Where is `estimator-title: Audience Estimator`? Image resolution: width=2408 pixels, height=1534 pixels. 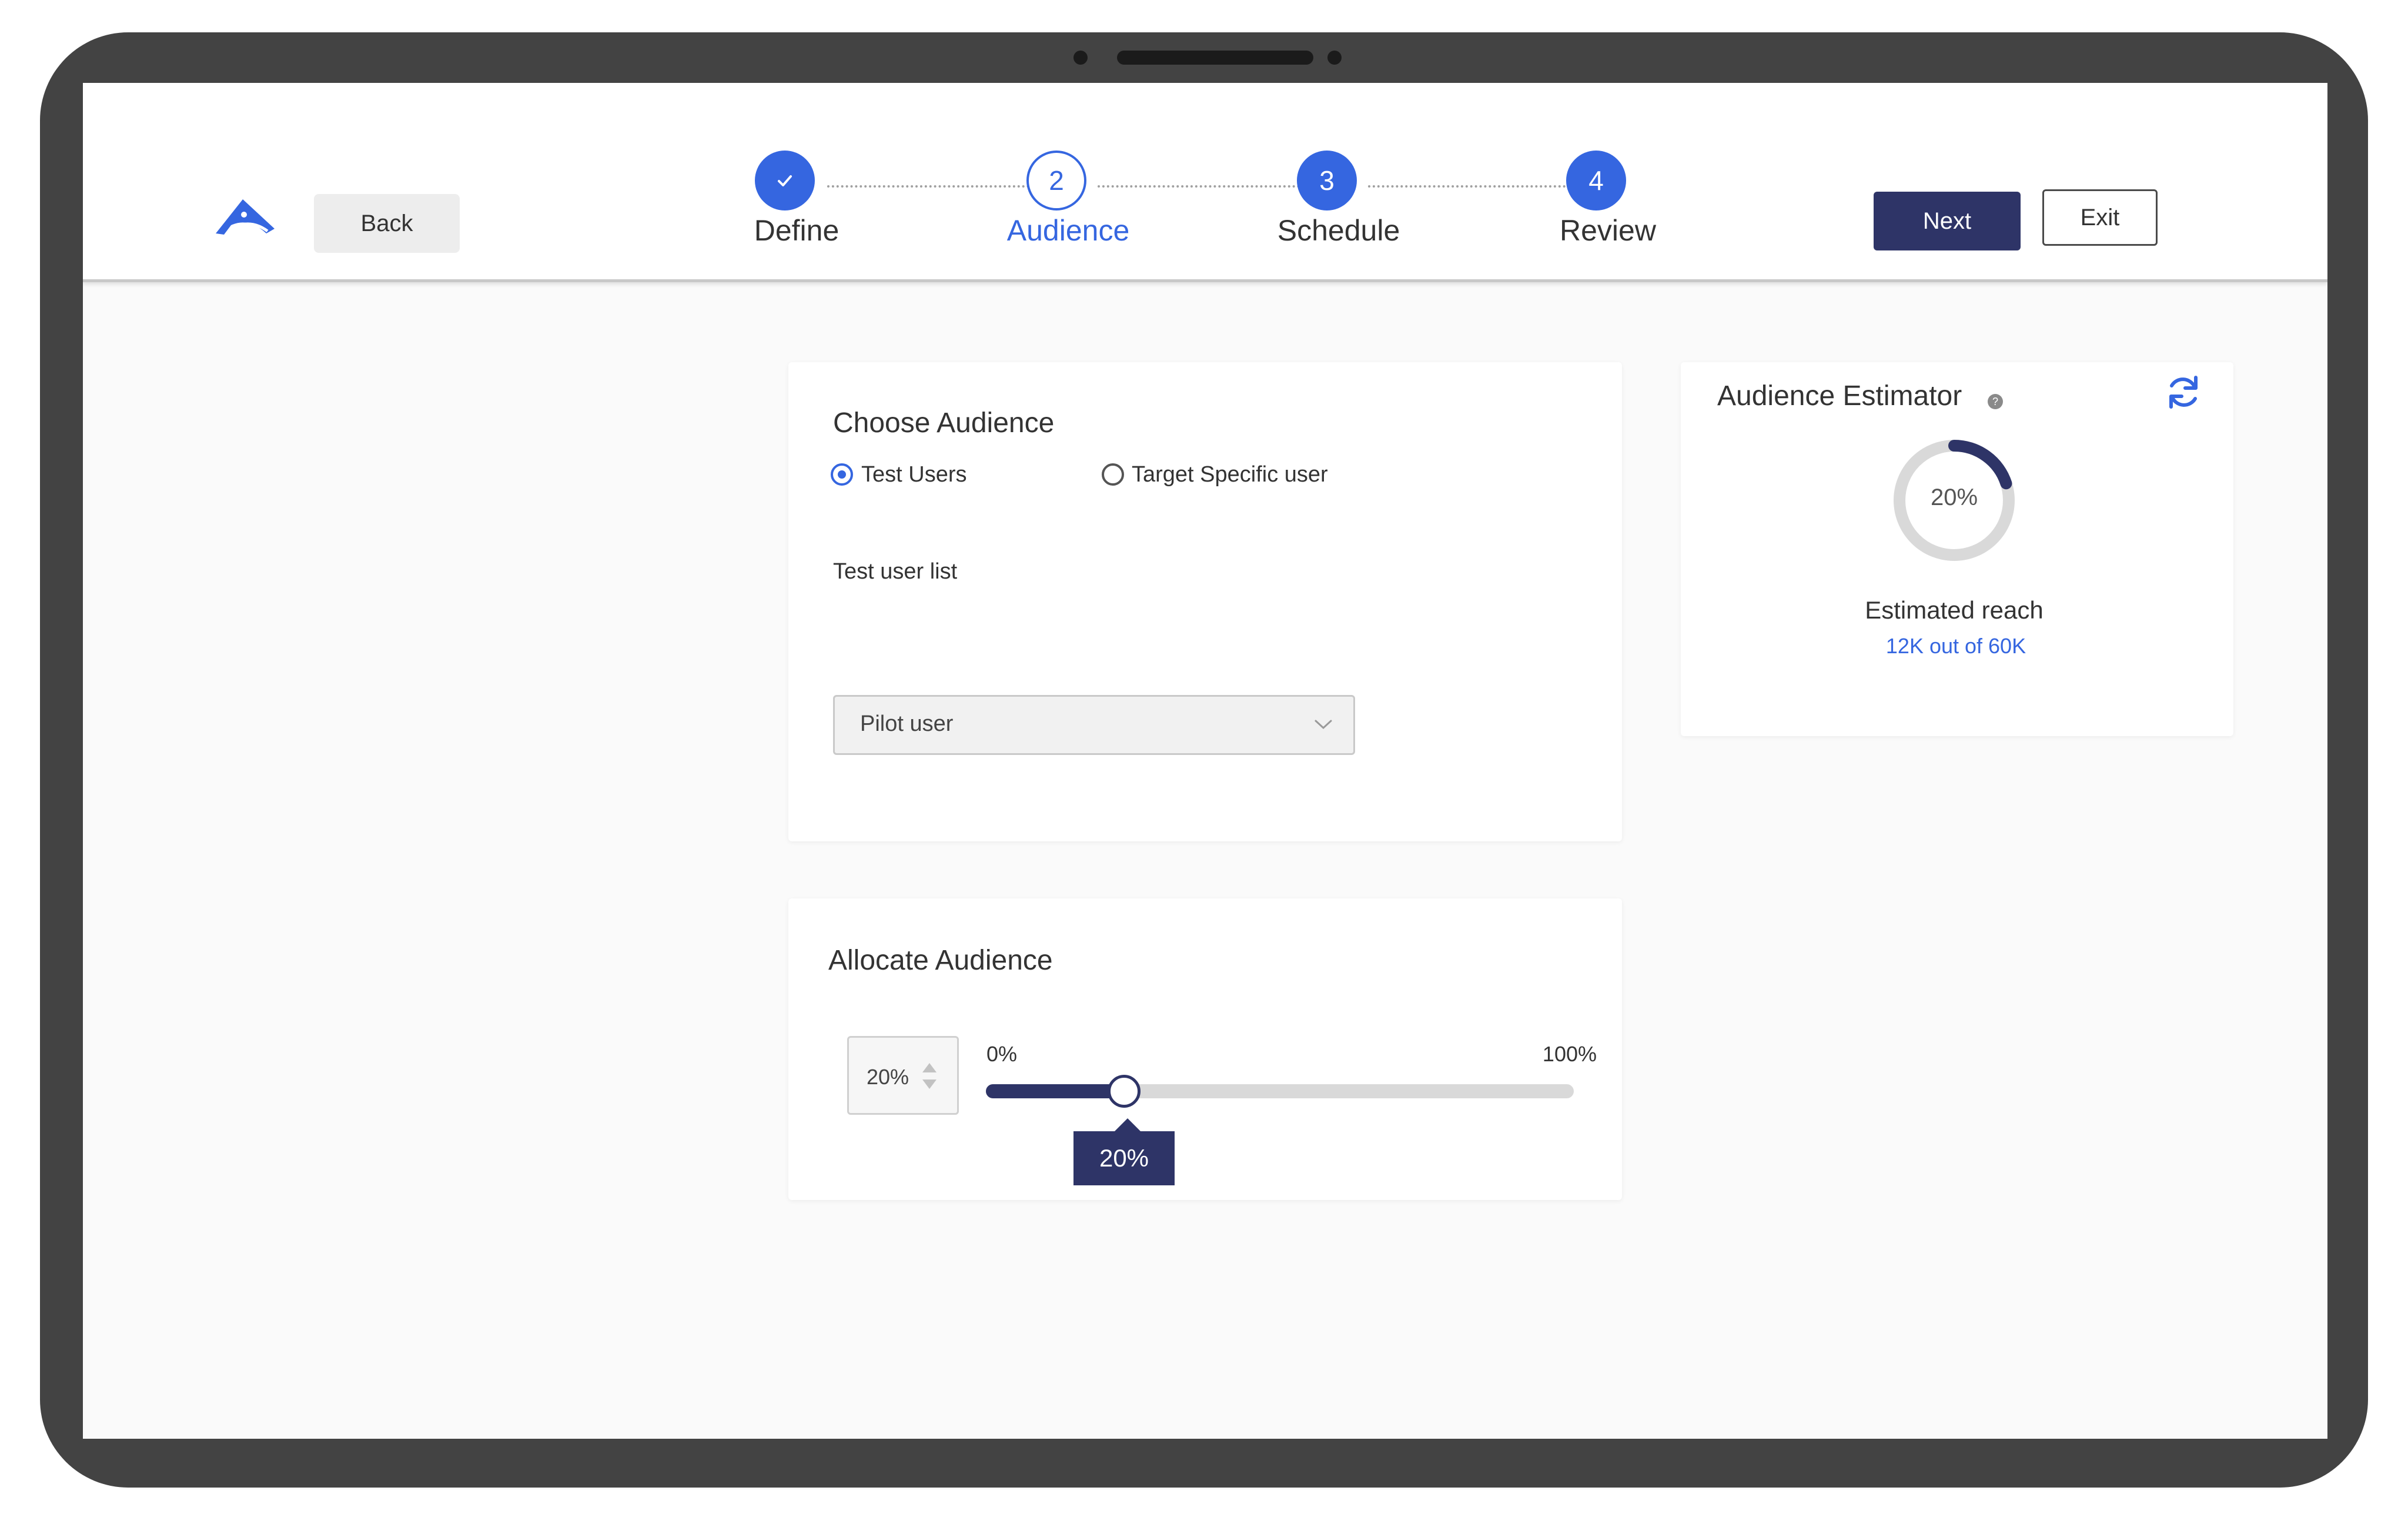 estimator-title: Audience Estimator is located at coordinates (1840, 396).